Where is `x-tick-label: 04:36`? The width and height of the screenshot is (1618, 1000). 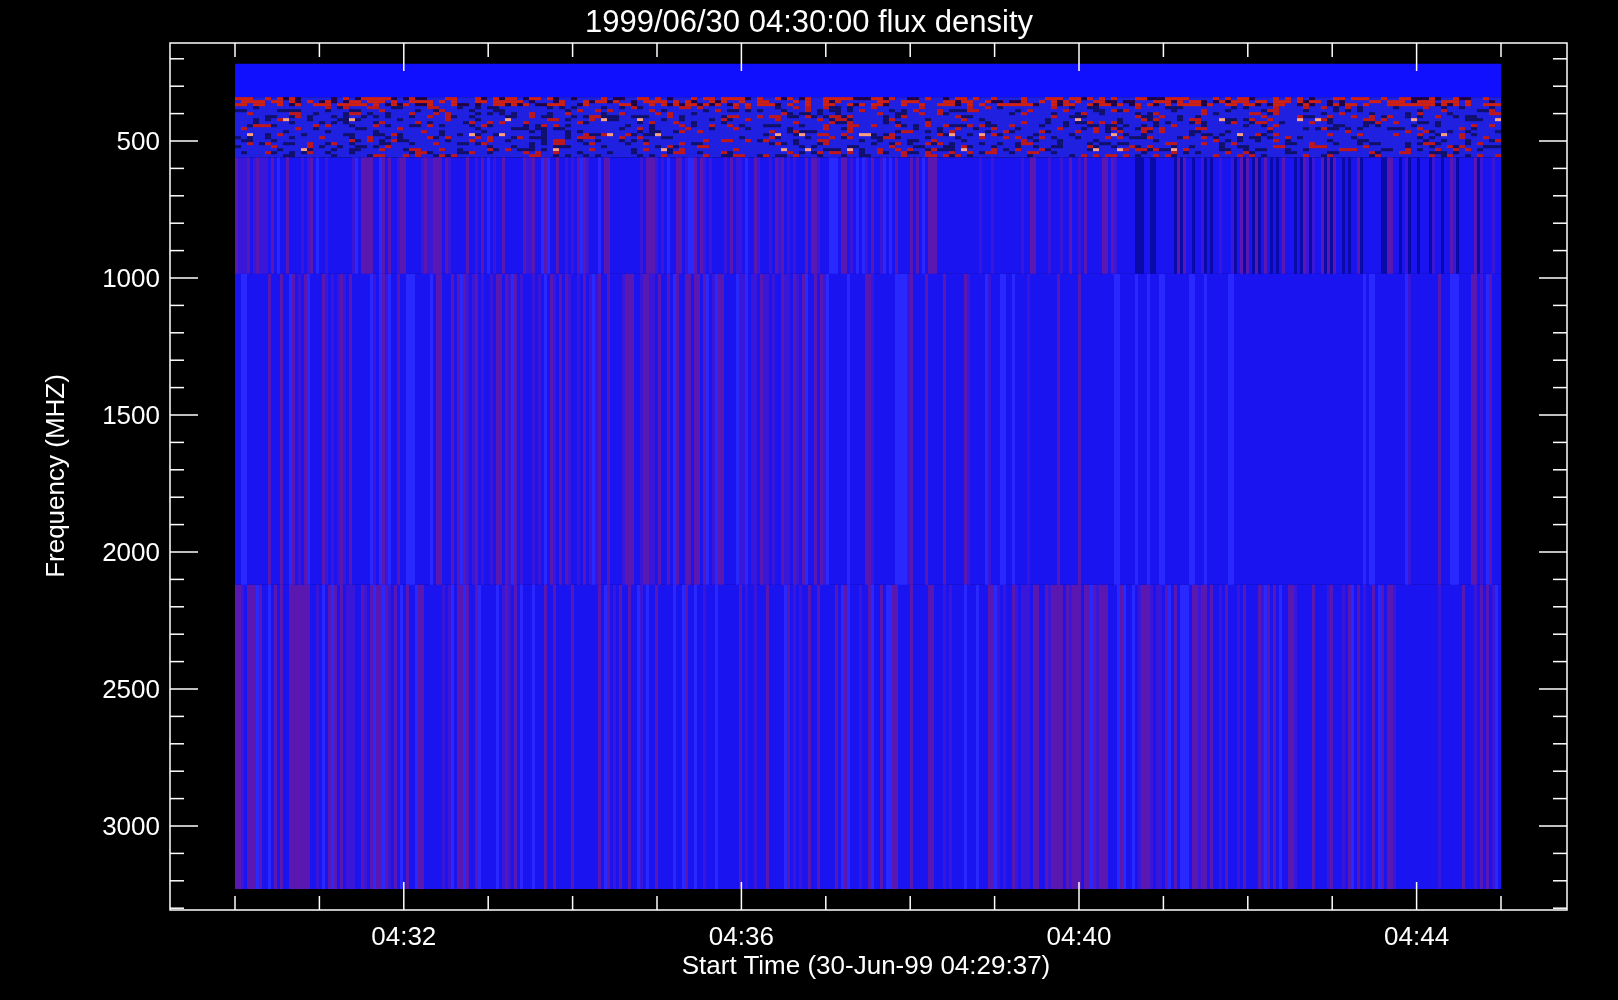 x-tick-label: 04:36 is located at coordinates (741, 936).